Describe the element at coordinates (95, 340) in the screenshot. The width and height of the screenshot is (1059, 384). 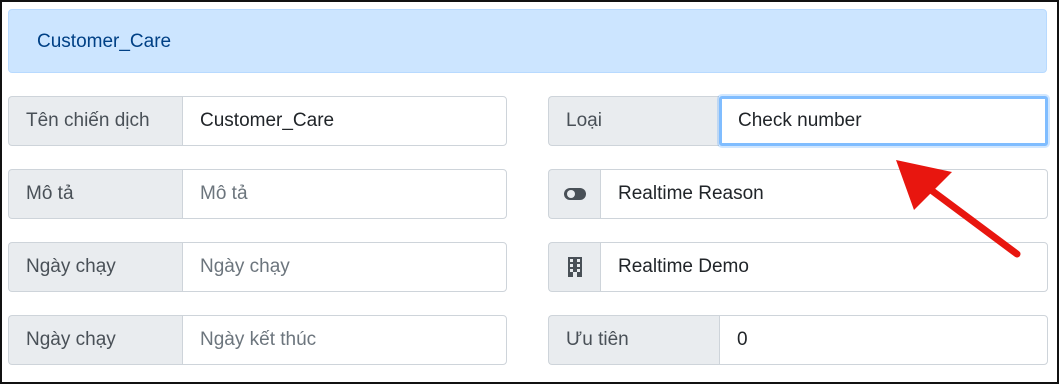
I see `end-date-label: Ngày chạy` at that location.